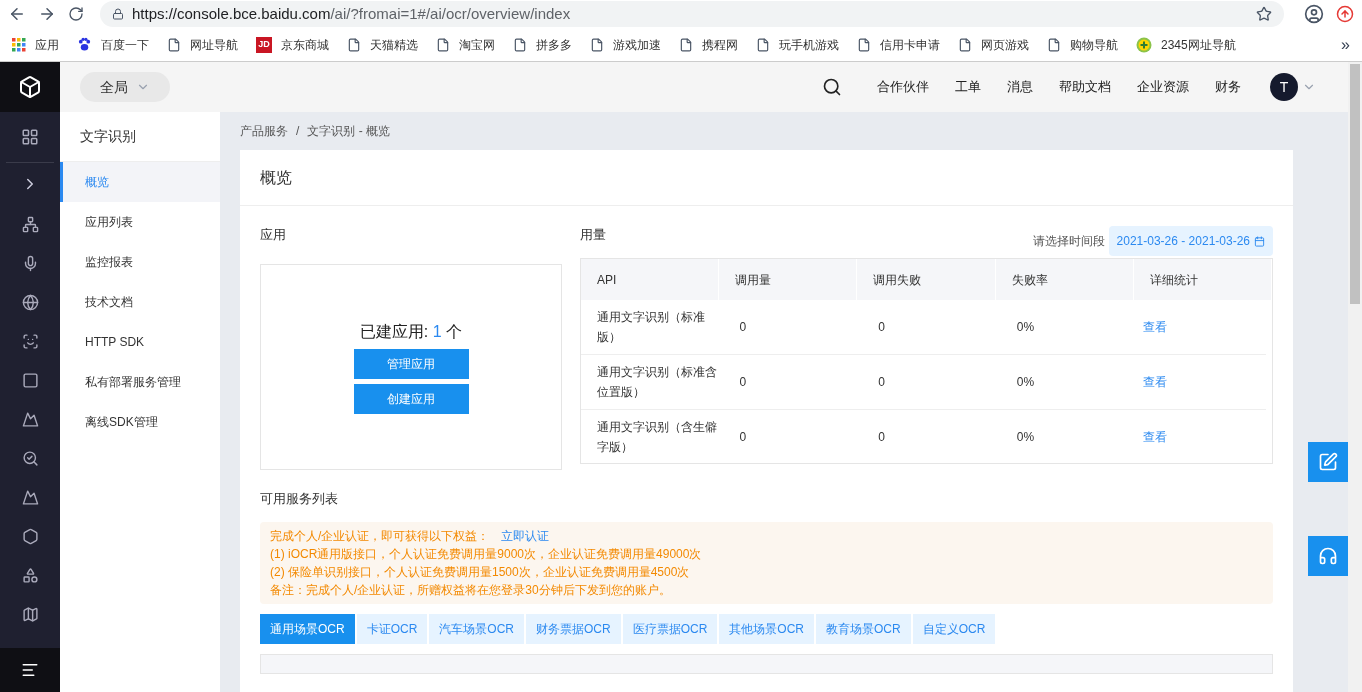 Image resolution: width=1362 pixels, height=692 pixels. I want to click on menu-icon, so click(30, 670).